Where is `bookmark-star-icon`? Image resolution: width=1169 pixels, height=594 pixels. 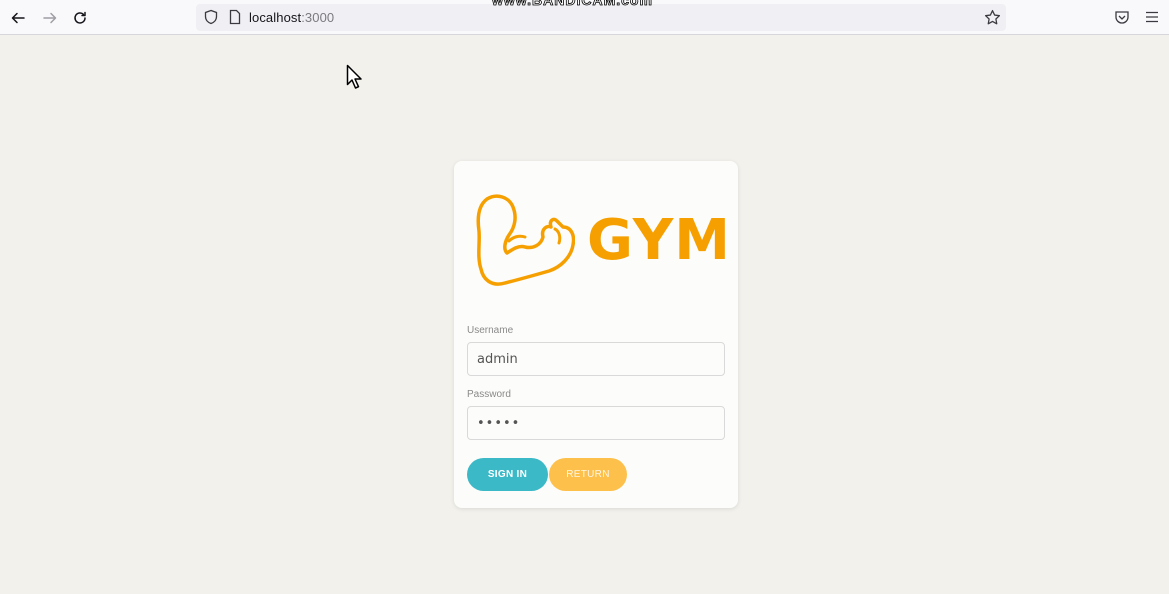 bookmark-star-icon is located at coordinates (992, 17).